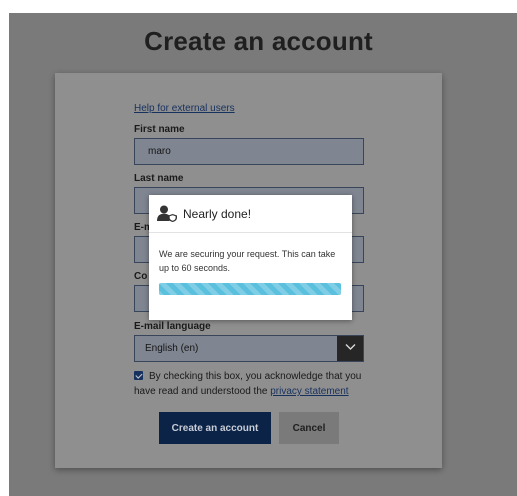 The width and height of the screenshot is (517, 496). Describe the element at coordinates (258, 41) in the screenshot. I see `page-title: Create an account` at that location.